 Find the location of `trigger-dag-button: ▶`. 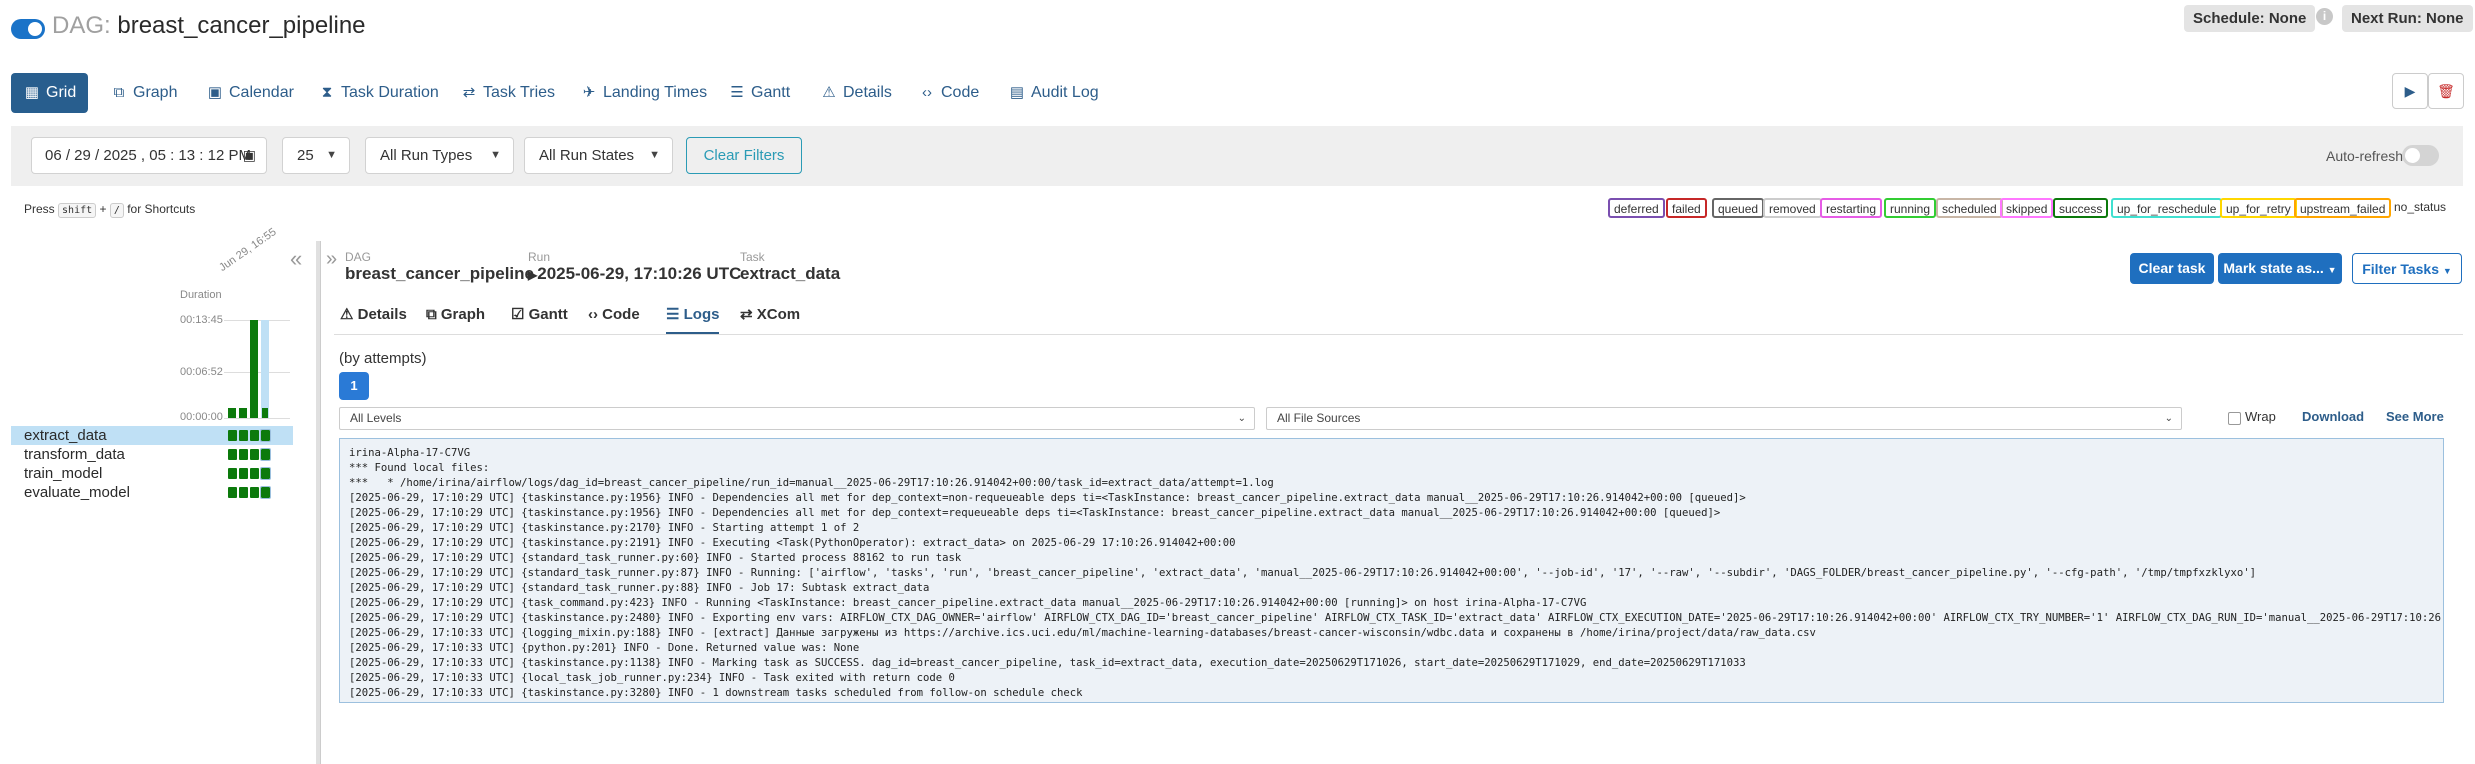

trigger-dag-button: ▶ is located at coordinates (2410, 91).